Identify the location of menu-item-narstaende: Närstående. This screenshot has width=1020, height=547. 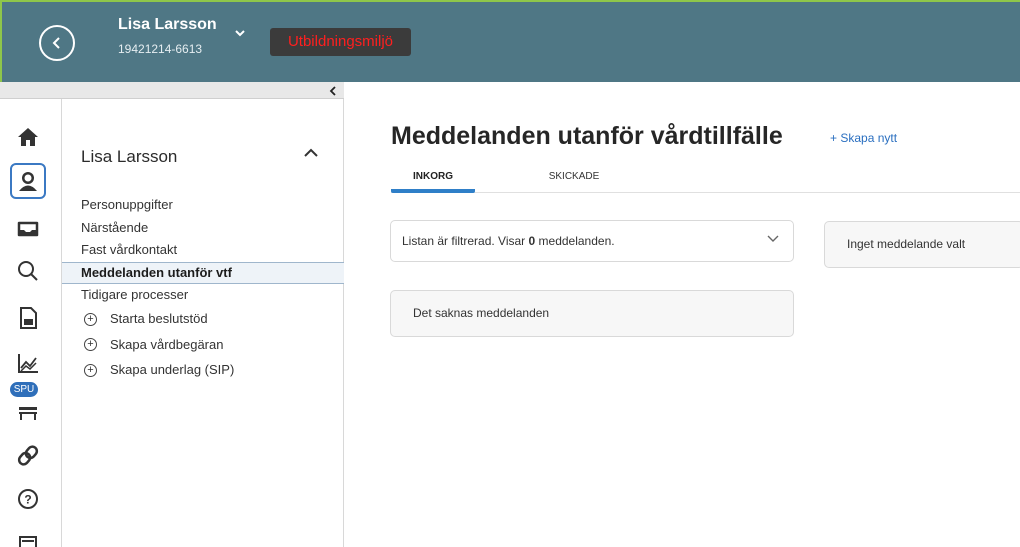
(203, 228).